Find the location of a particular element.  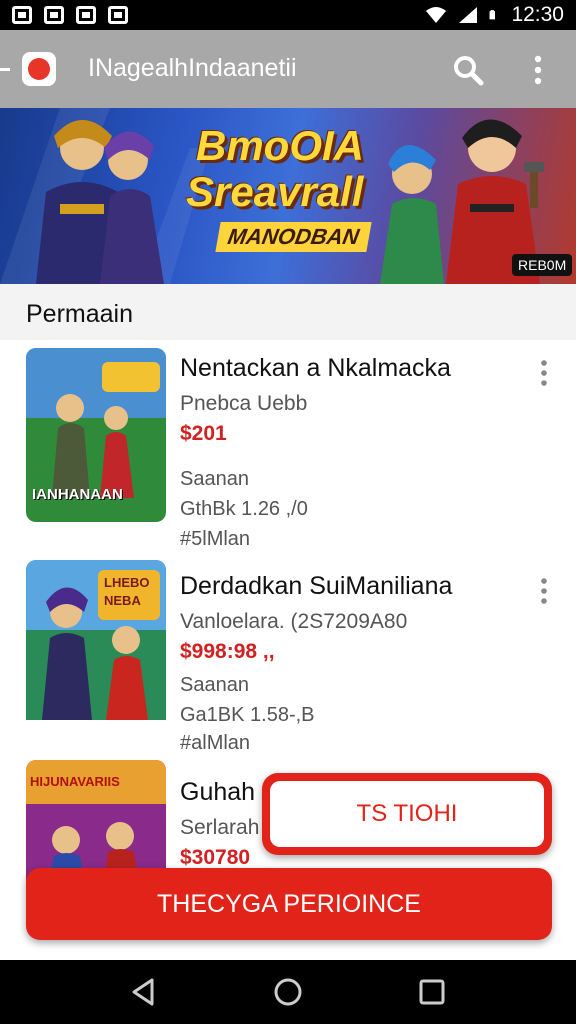

signal-icon is located at coordinates (468, 15).